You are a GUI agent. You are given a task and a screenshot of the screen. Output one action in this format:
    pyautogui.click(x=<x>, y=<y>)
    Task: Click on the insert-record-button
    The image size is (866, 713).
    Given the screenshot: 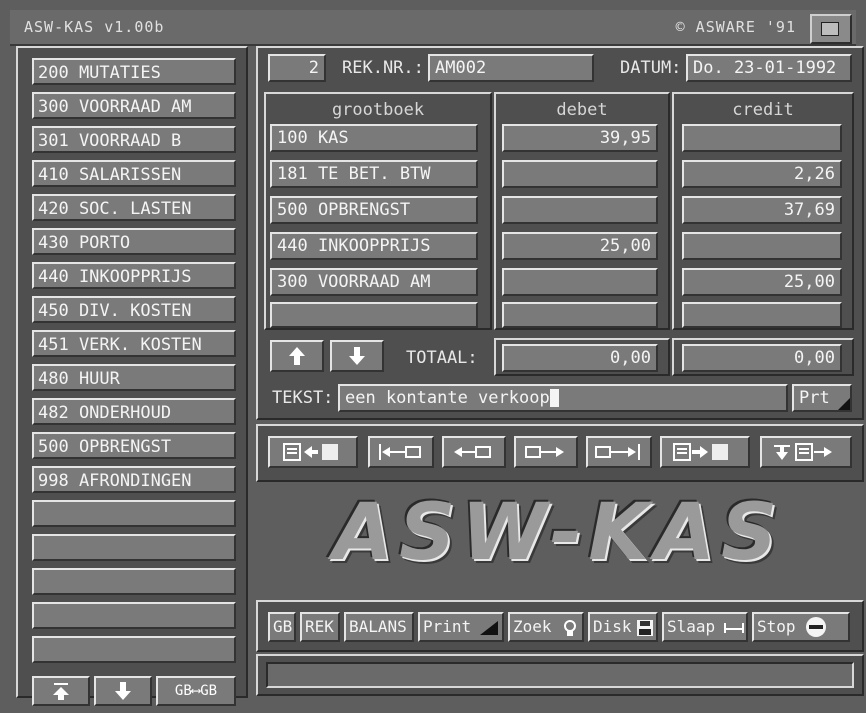 What is the action you would take?
    pyautogui.click(x=806, y=452)
    